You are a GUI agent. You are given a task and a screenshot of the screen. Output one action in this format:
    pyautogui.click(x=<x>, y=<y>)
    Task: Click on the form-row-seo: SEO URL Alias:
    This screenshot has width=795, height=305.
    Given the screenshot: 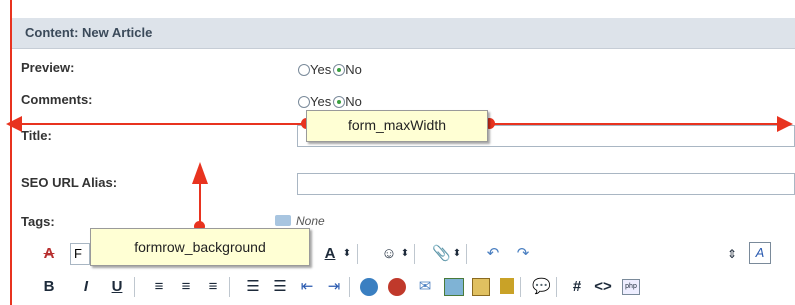 What is the action you would take?
    pyautogui.click(x=403, y=184)
    